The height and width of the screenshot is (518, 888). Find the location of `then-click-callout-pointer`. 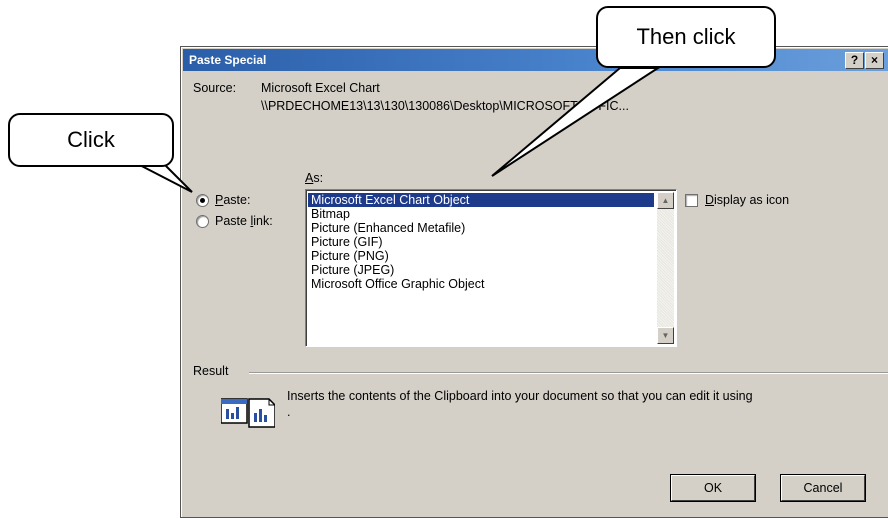

then-click-callout-pointer is located at coordinates (576, 122).